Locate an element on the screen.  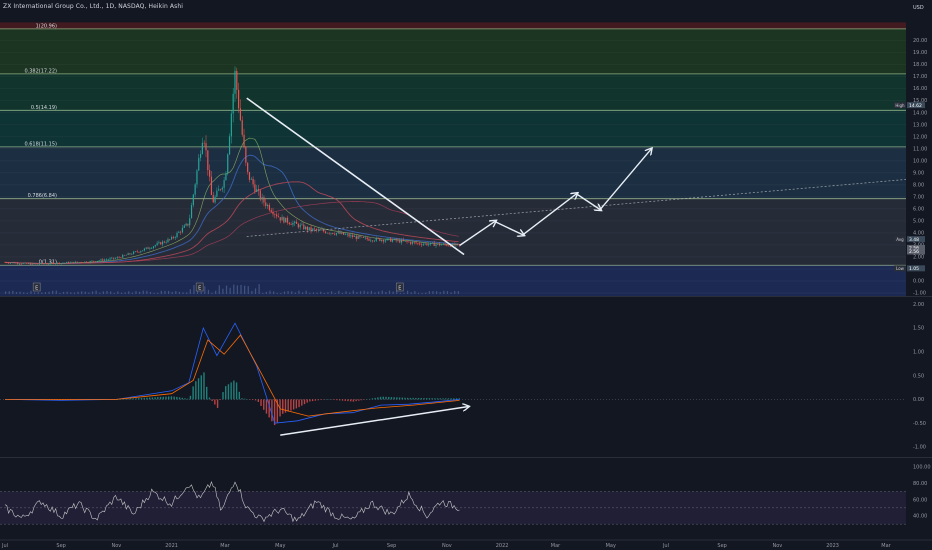
price-axis-tick: 18.00 is located at coordinates (920, 65).